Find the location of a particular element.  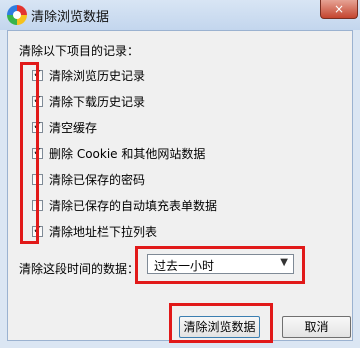

cancel-button: 取消 is located at coordinates (316, 327).